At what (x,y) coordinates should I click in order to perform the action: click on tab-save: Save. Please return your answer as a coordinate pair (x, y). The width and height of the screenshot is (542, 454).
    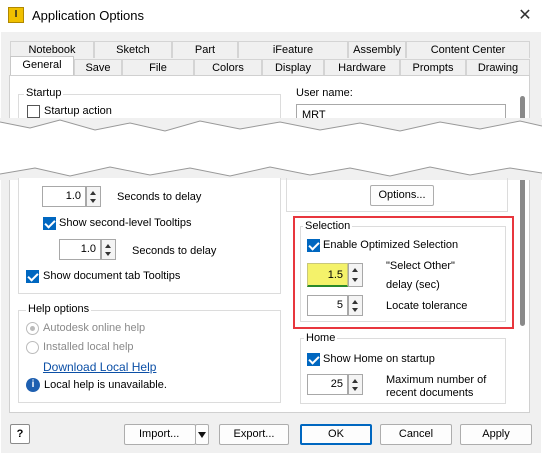
    Looking at the image, I should click on (98, 67).